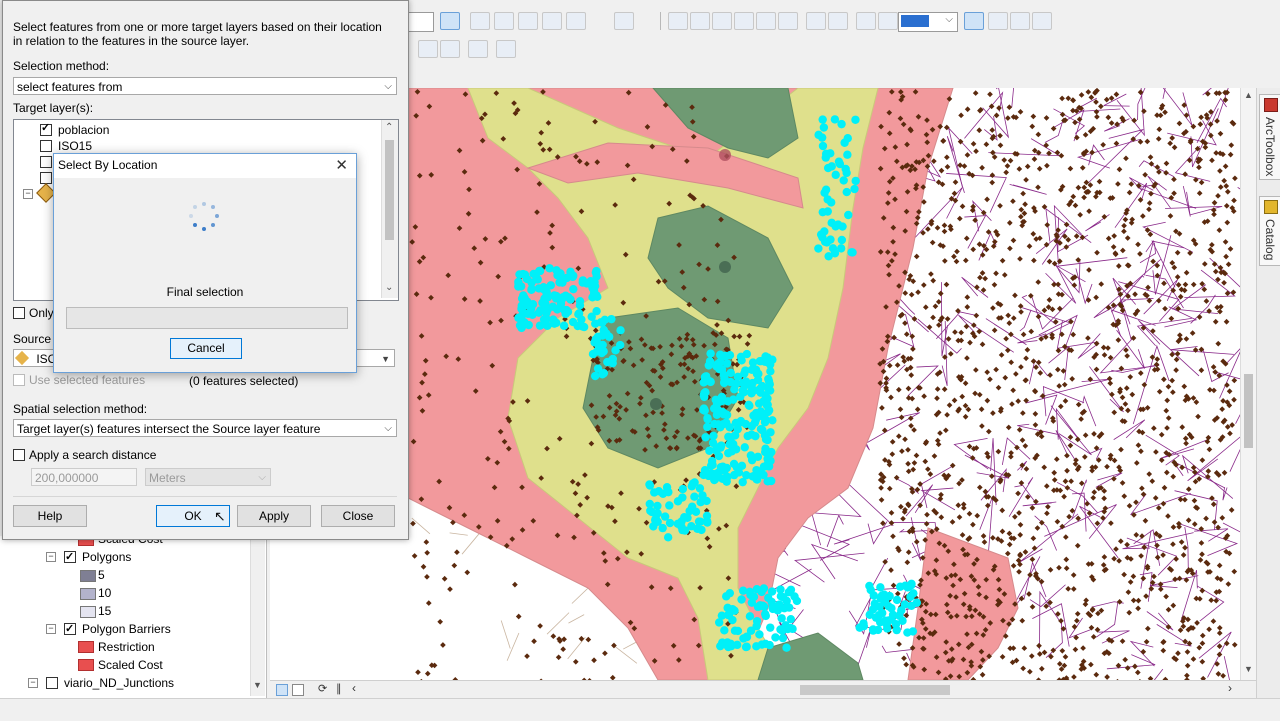 Image resolution: width=1280 pixels, height=721 pixels. What do you see at coordinates (167, 478) in the screenshot?
I see `distance-unit-value: Meters` at bounding box center [167, 478].